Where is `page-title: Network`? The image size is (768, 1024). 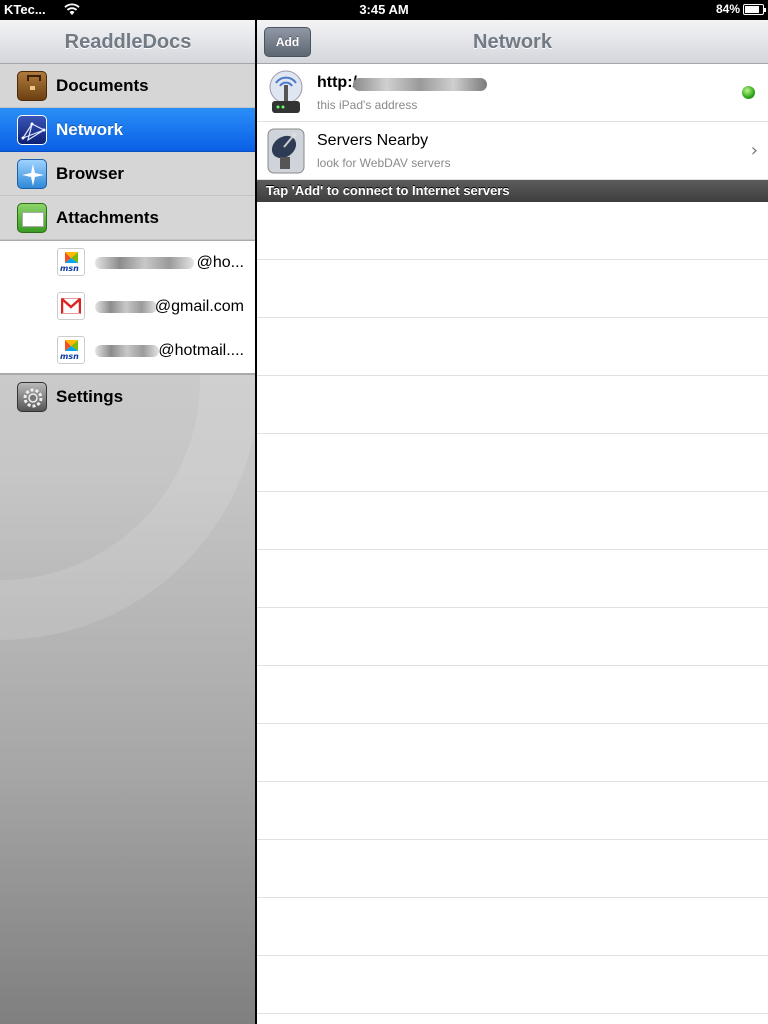 page-title: Network is located at coordinates (512, 42).